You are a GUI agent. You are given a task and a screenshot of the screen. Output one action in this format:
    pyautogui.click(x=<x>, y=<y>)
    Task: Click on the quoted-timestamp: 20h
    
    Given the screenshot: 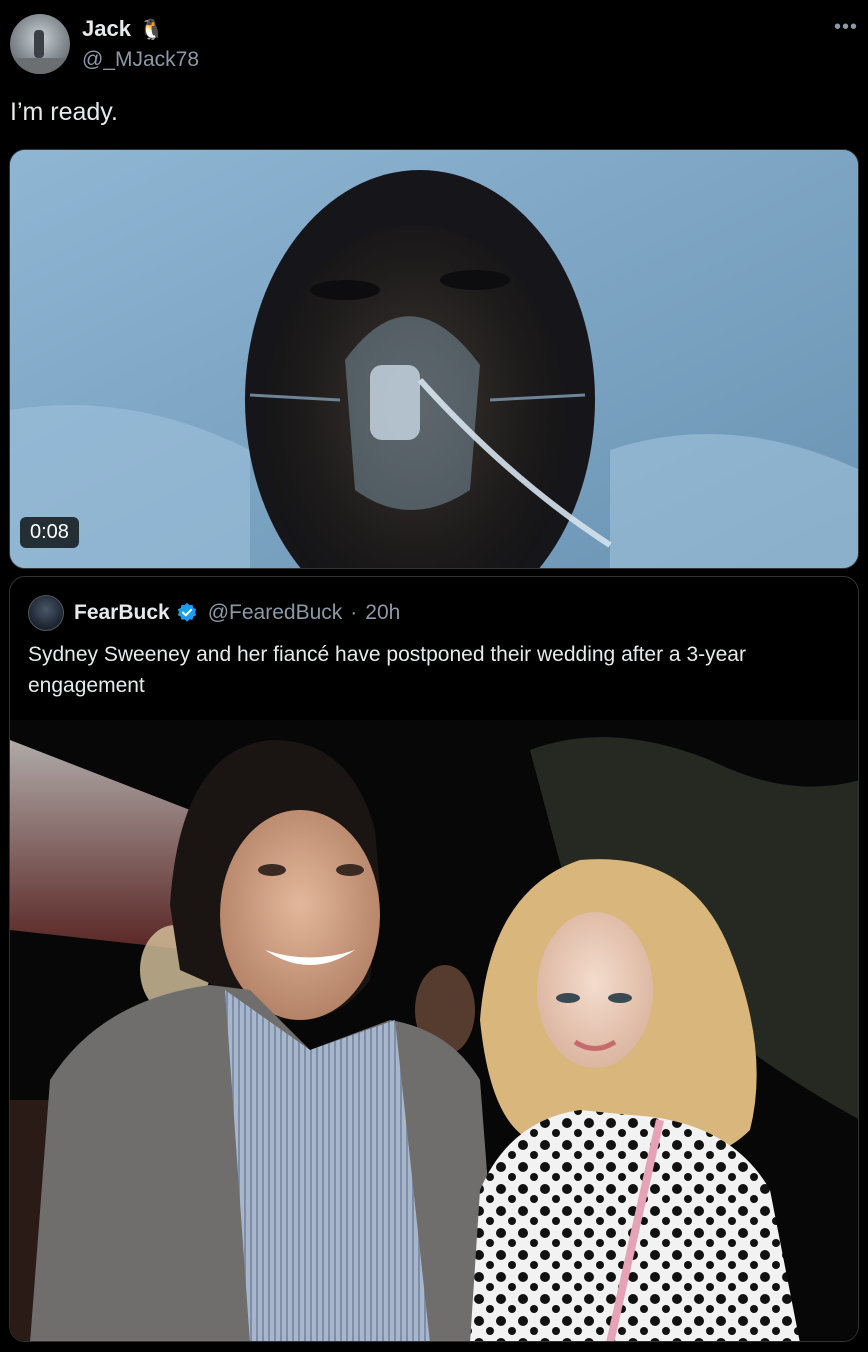 What is the action you would take?
    pyautogui.click(x=382, y=613)
    